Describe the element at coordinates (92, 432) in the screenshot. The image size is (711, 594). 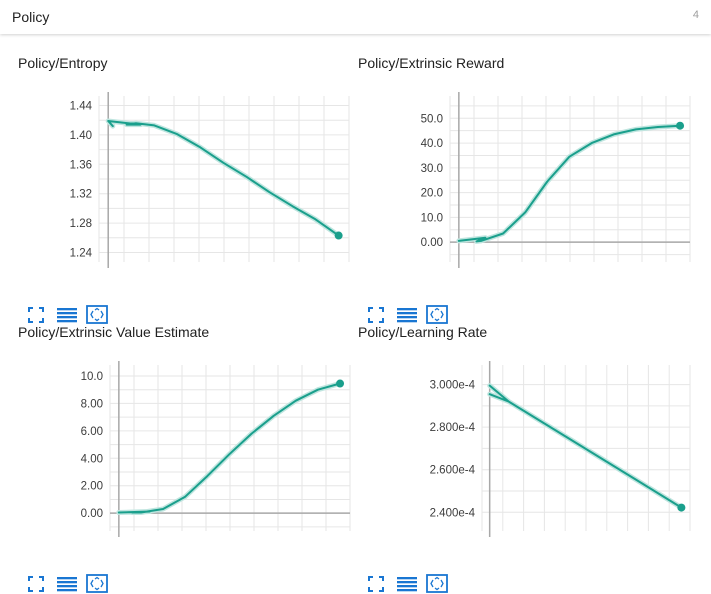
I see `y-tick-label: 6.00` at that location.